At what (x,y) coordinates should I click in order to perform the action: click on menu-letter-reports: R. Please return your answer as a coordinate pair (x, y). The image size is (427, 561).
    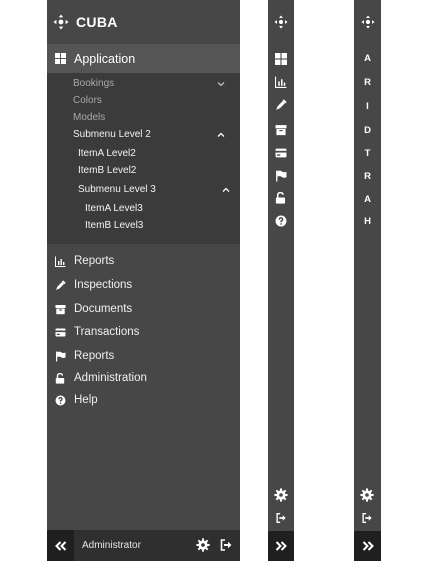
    Looking at the image, I should click on (367, 82).